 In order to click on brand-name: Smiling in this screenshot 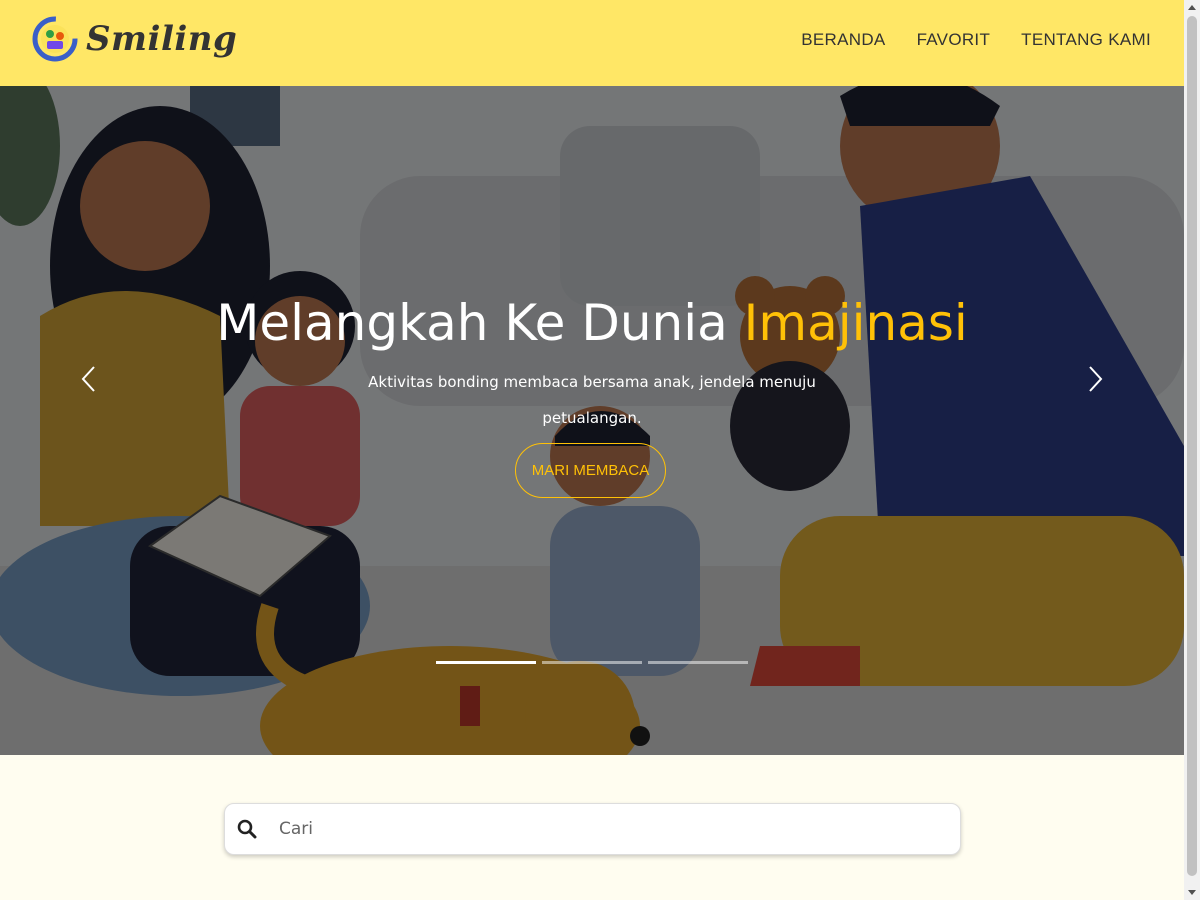, I will do `click(162, 39)`.